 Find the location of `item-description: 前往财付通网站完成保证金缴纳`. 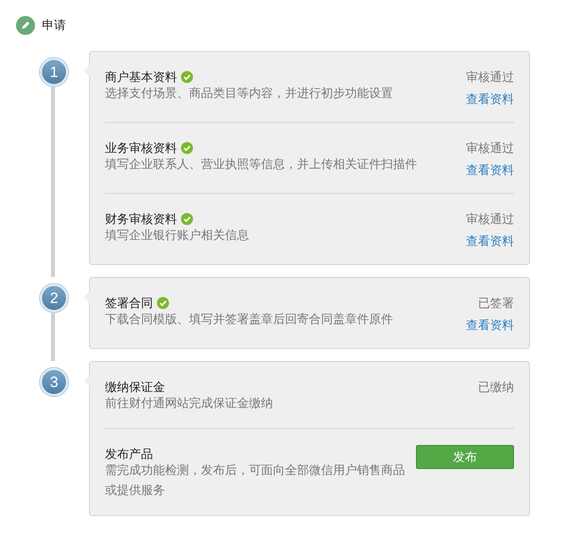

item-description: 前往财付通网站完成保证金缴纳 is located at coordinates (189, 403).